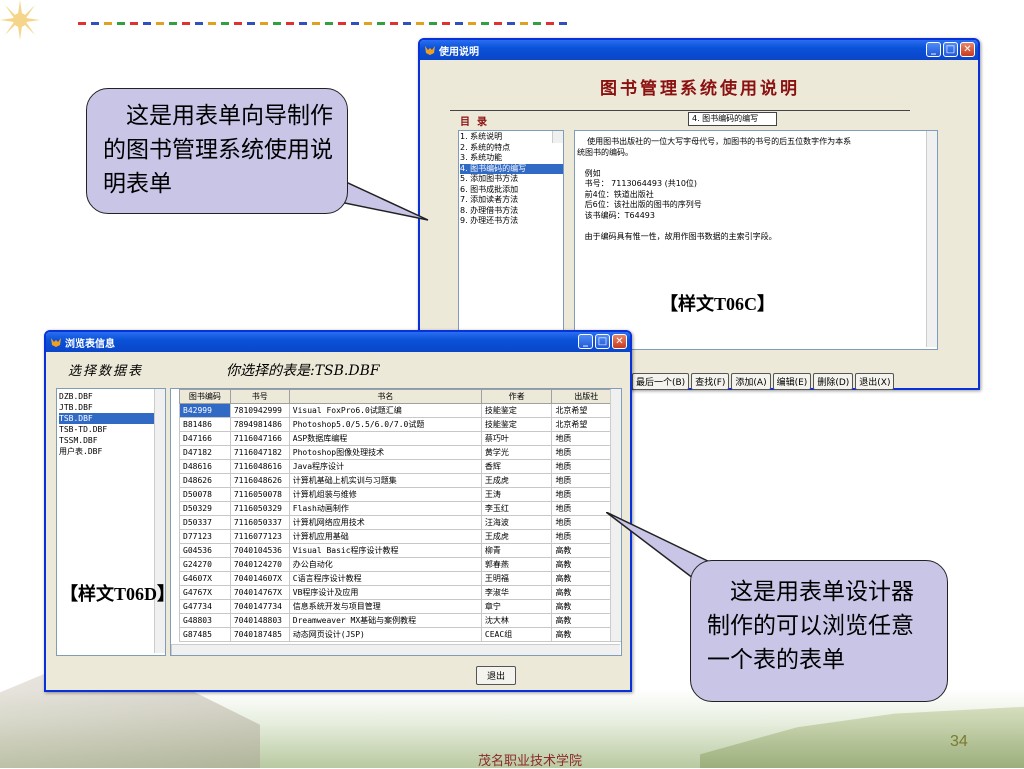  I want to click on table-list-item: 用户表.DBF, so click(111, 451).